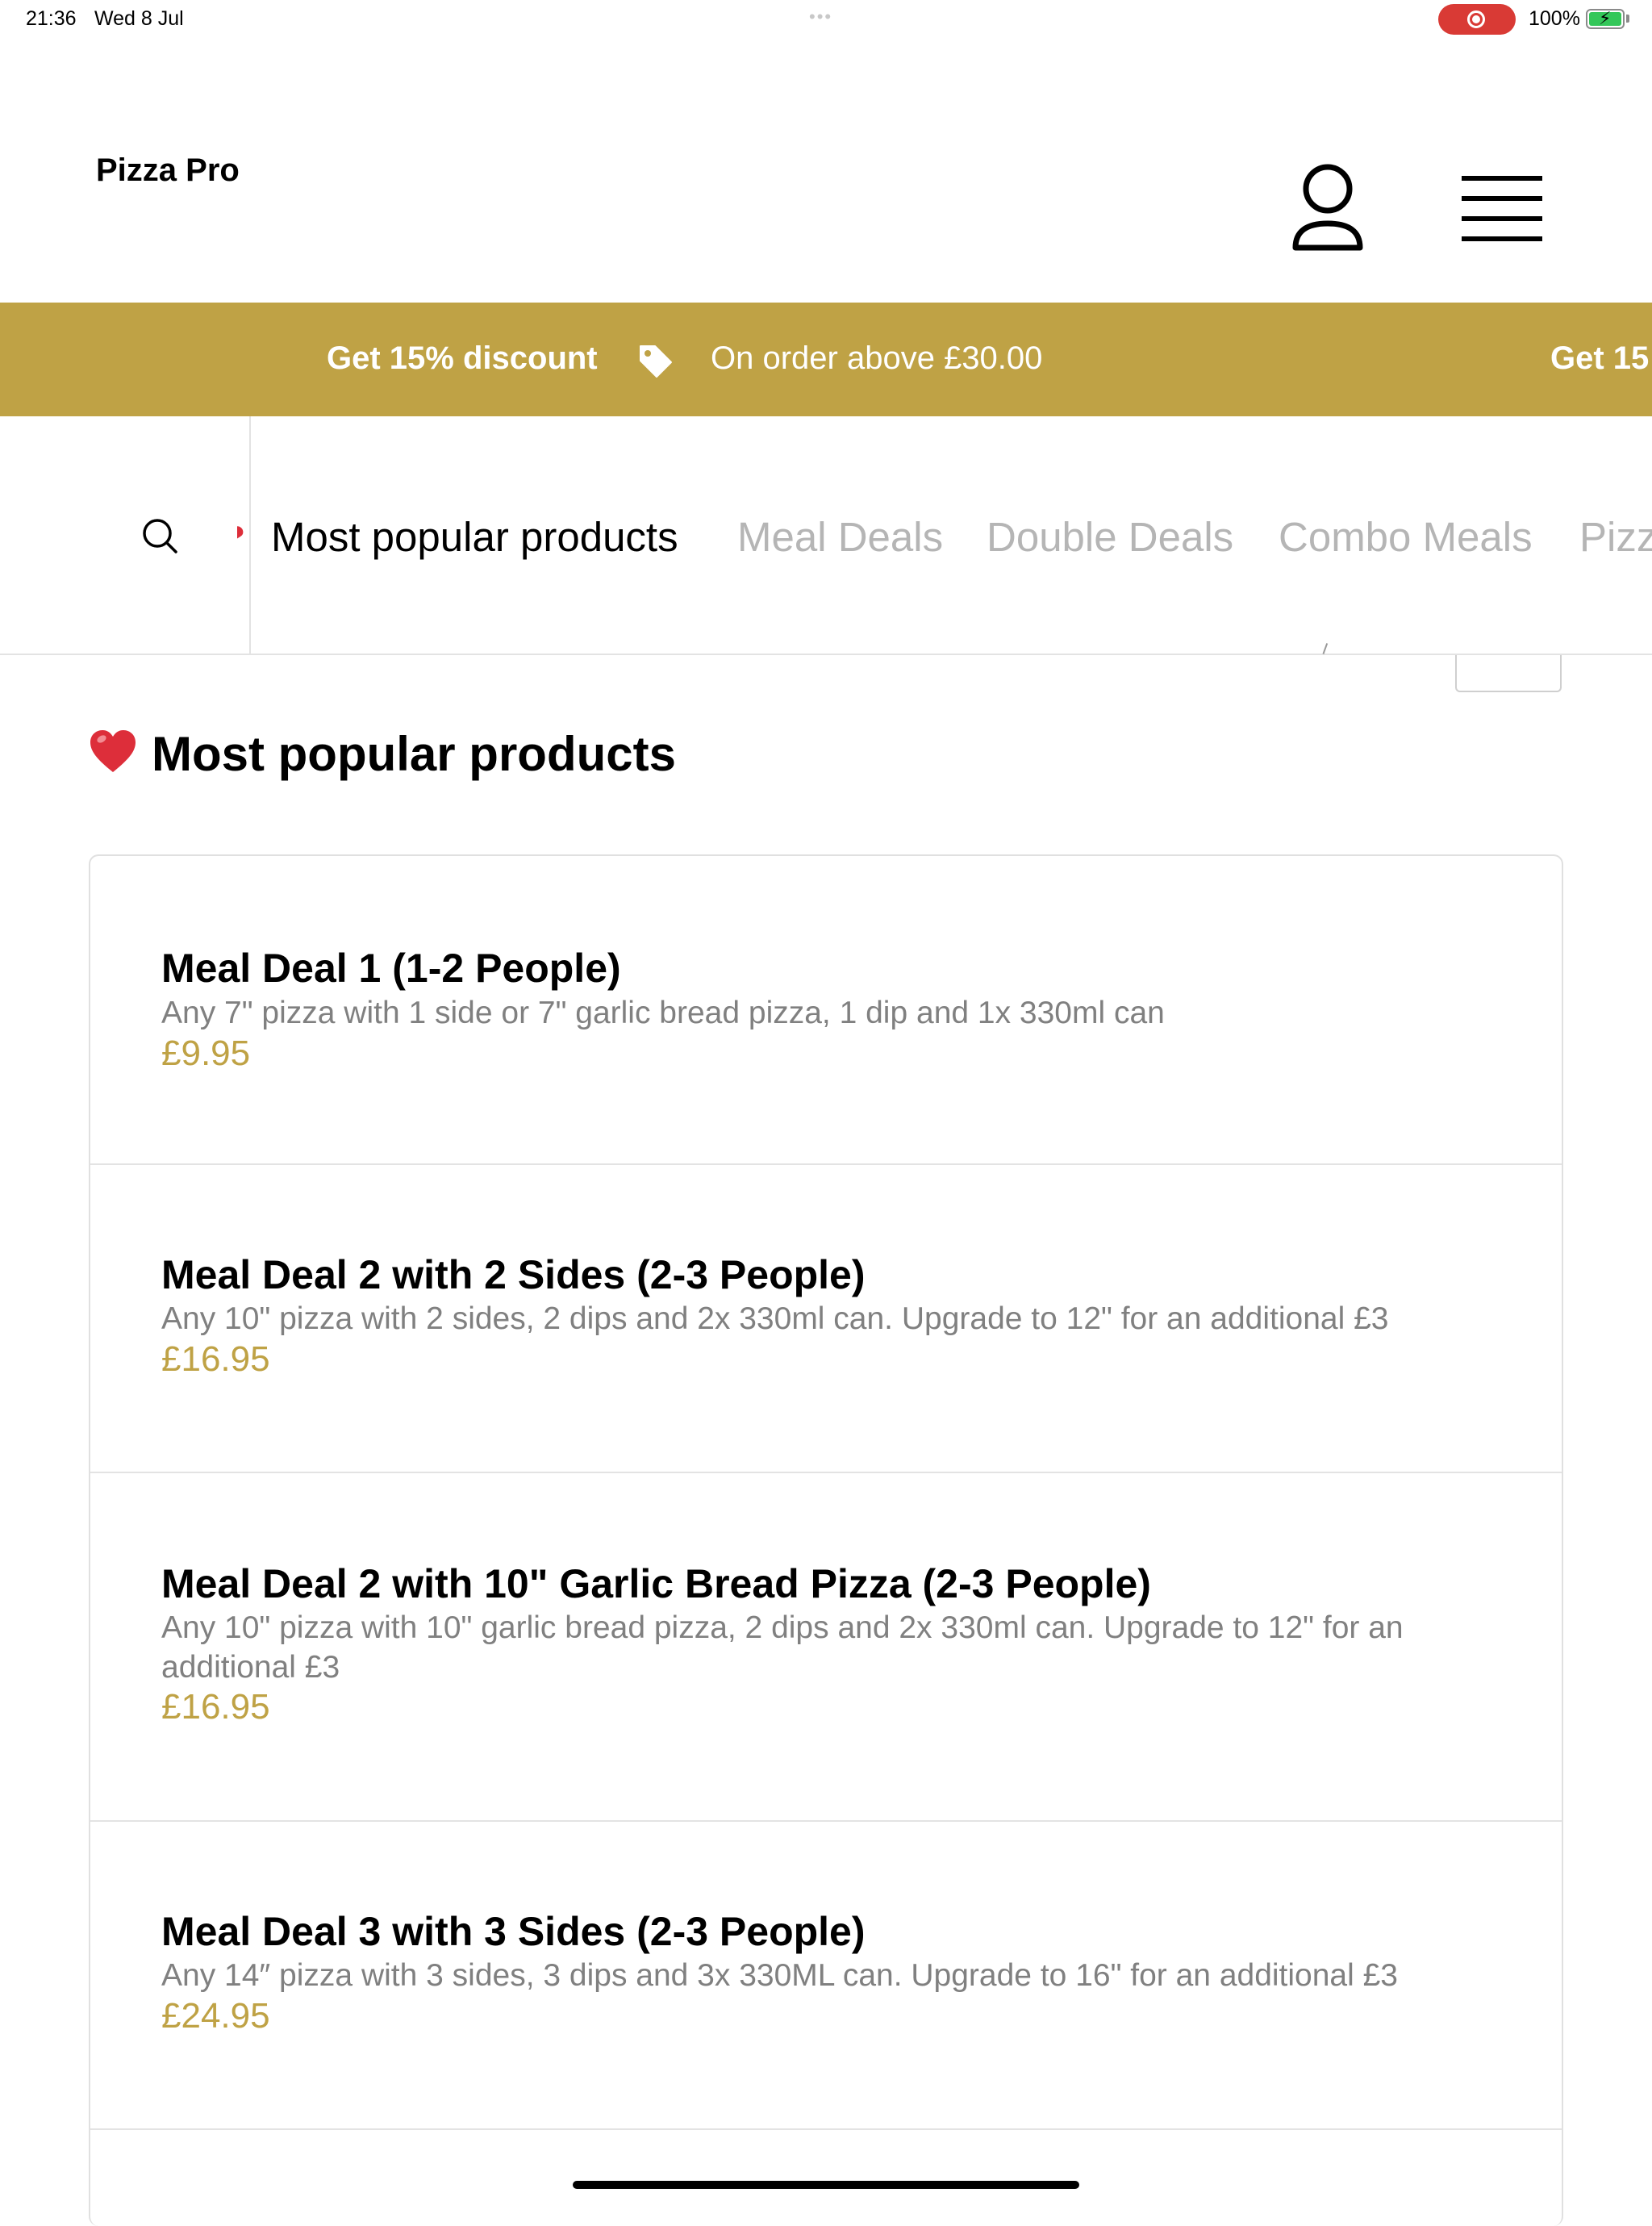  I want to click on battery-cap, so click(1627, 19).